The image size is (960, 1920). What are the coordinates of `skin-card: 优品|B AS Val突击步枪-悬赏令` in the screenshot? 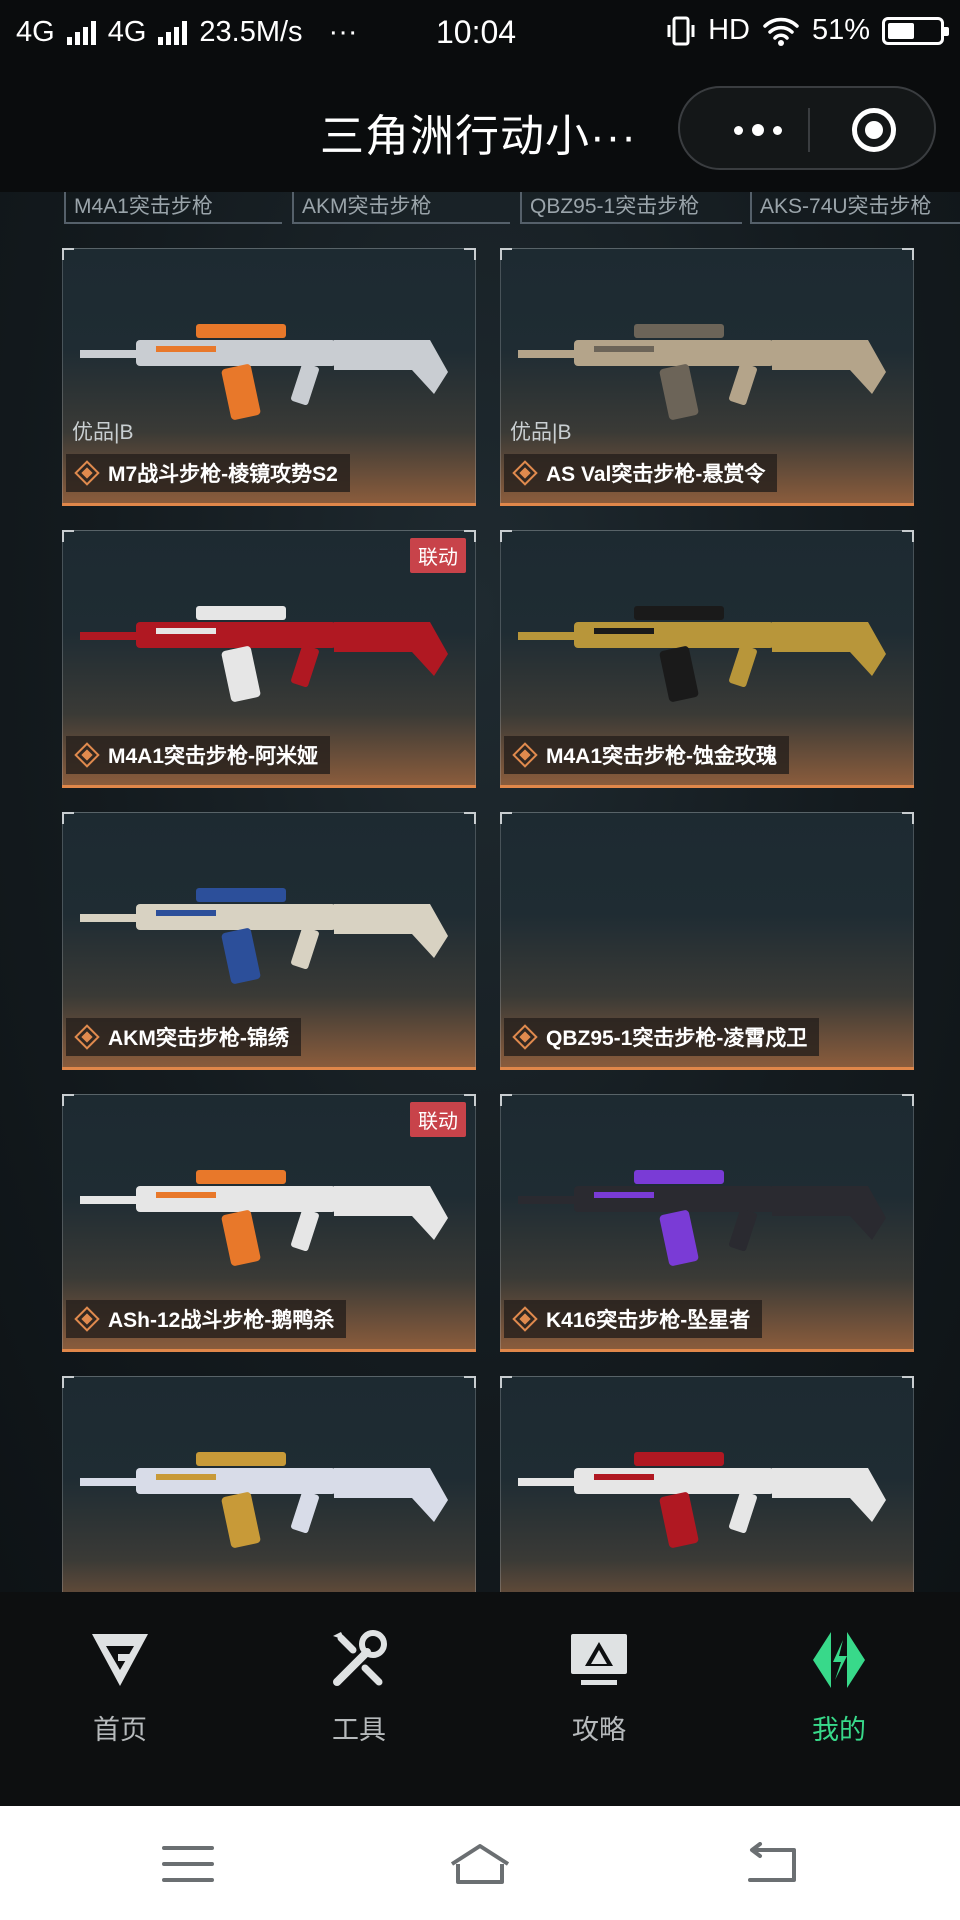 It's located at (707, 377).